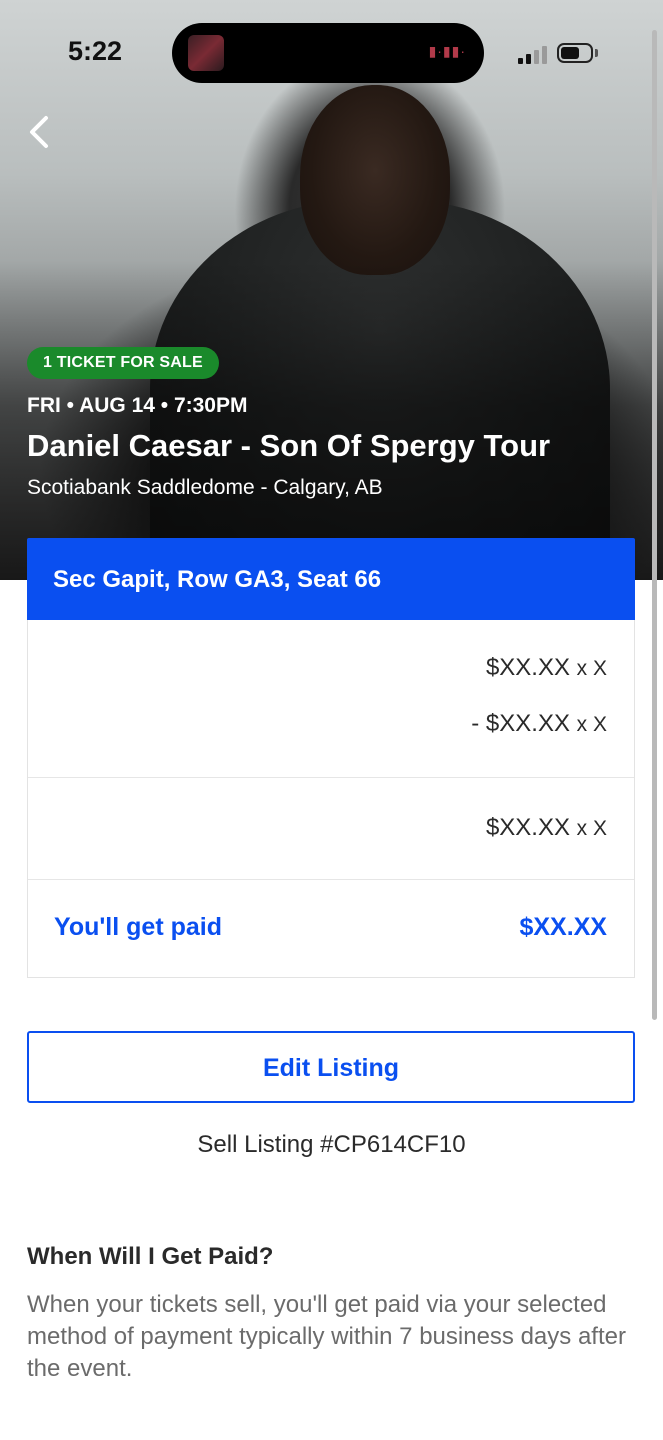 This screenshot has width=663, height=1440. I want to click on list-price-multiplier: x X, so click(591, 668).